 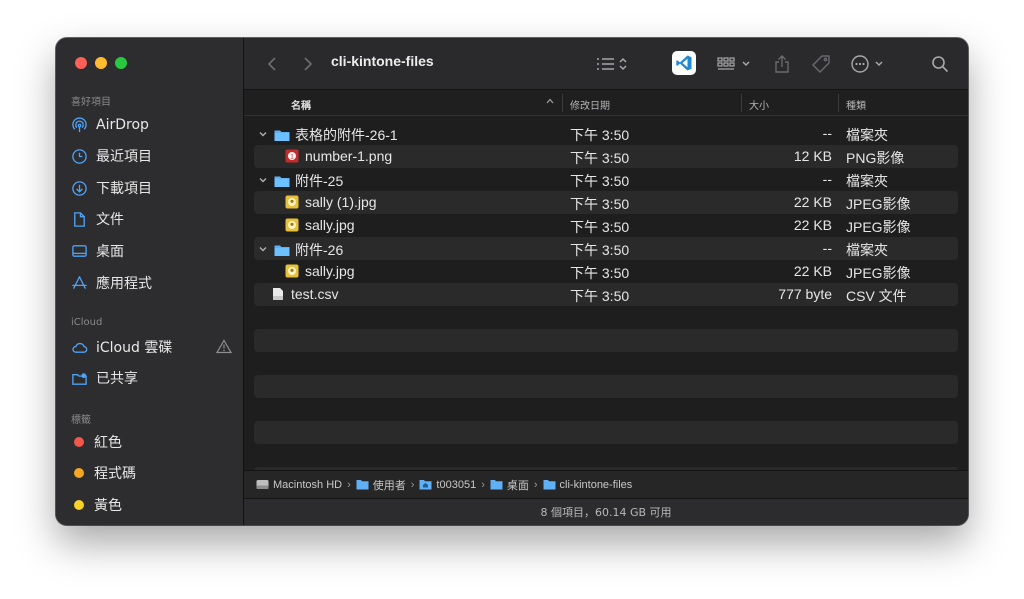 I want to click on sidebar-section-icloud: iCloud, so click(x=87, y=322).